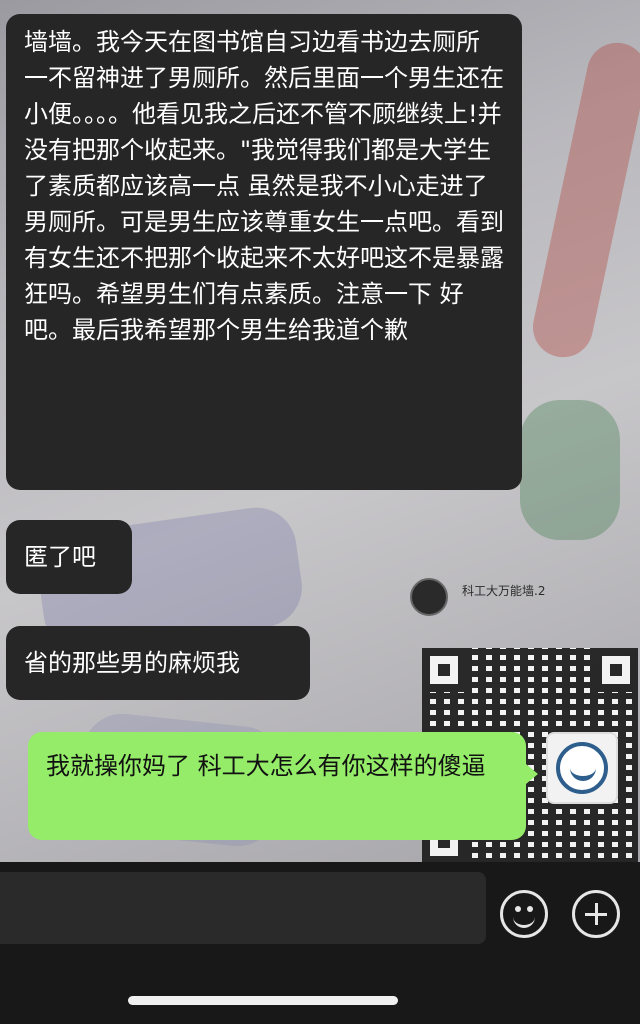 The height and width of the screenshot is (1024, 640). I want to click on received-message: 匿了吧, so click(69, 557).